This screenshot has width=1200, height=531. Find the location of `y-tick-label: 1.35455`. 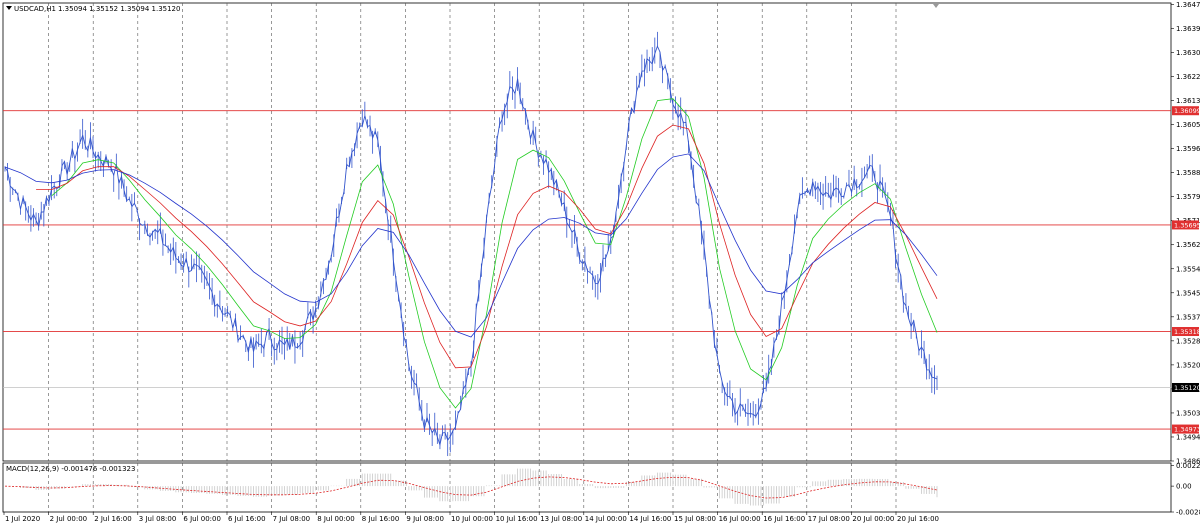

y-tick-label: 1.35455 is located at coordinates (1188, 293).